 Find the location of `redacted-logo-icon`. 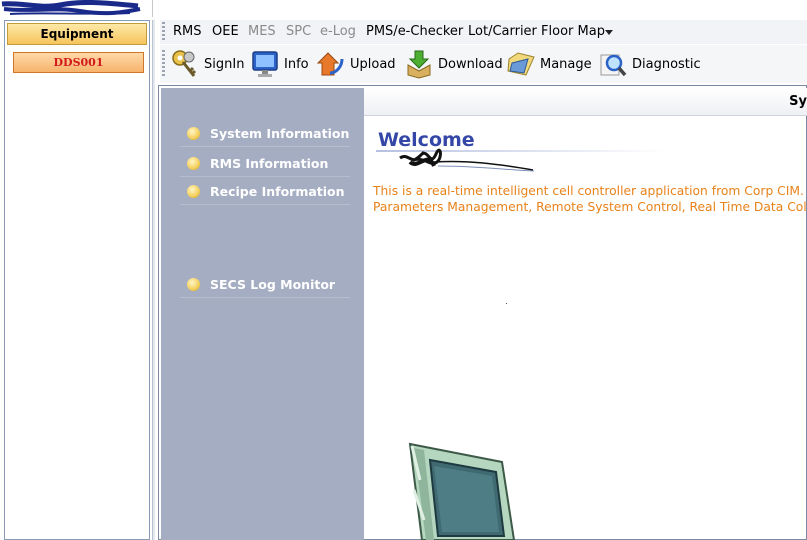

redacted-logo-icon is located at coordinates (71, 8).